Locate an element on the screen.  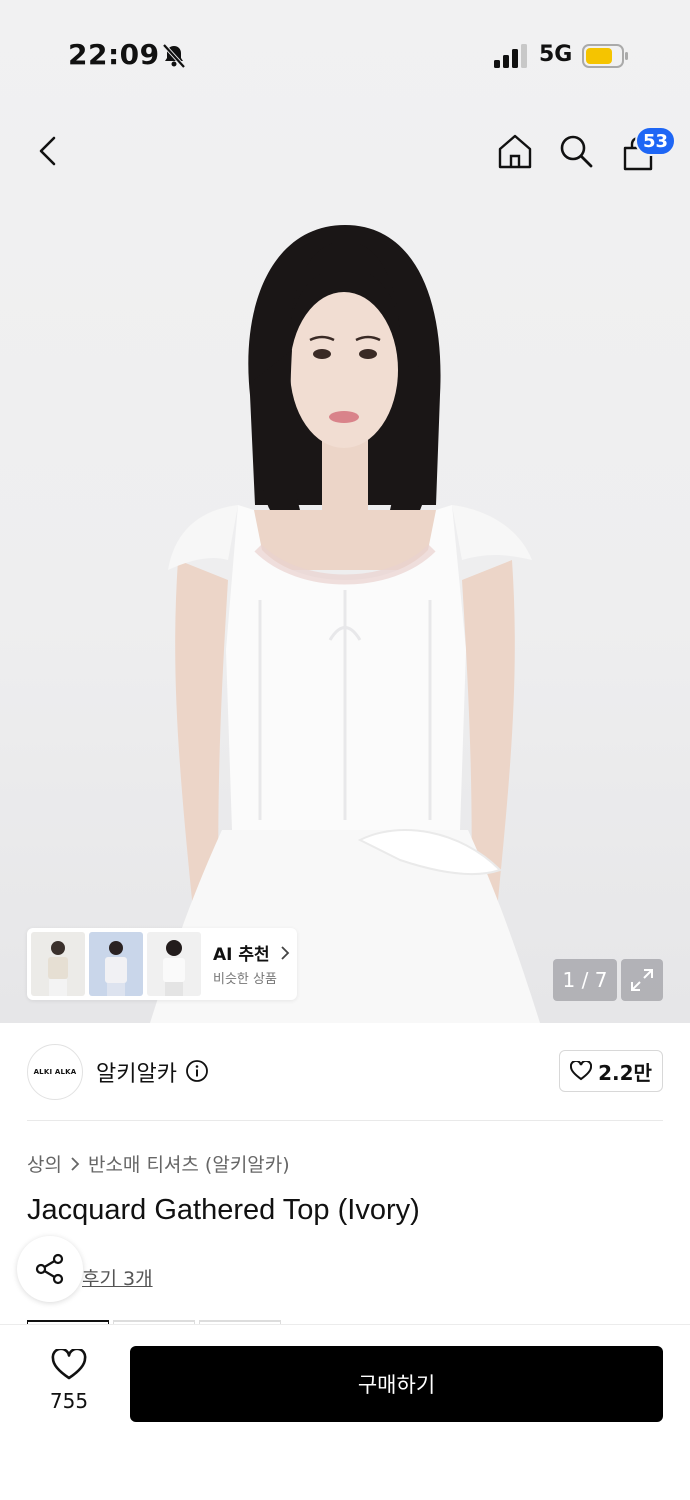
search-icon is located at coordinates (576, 151).